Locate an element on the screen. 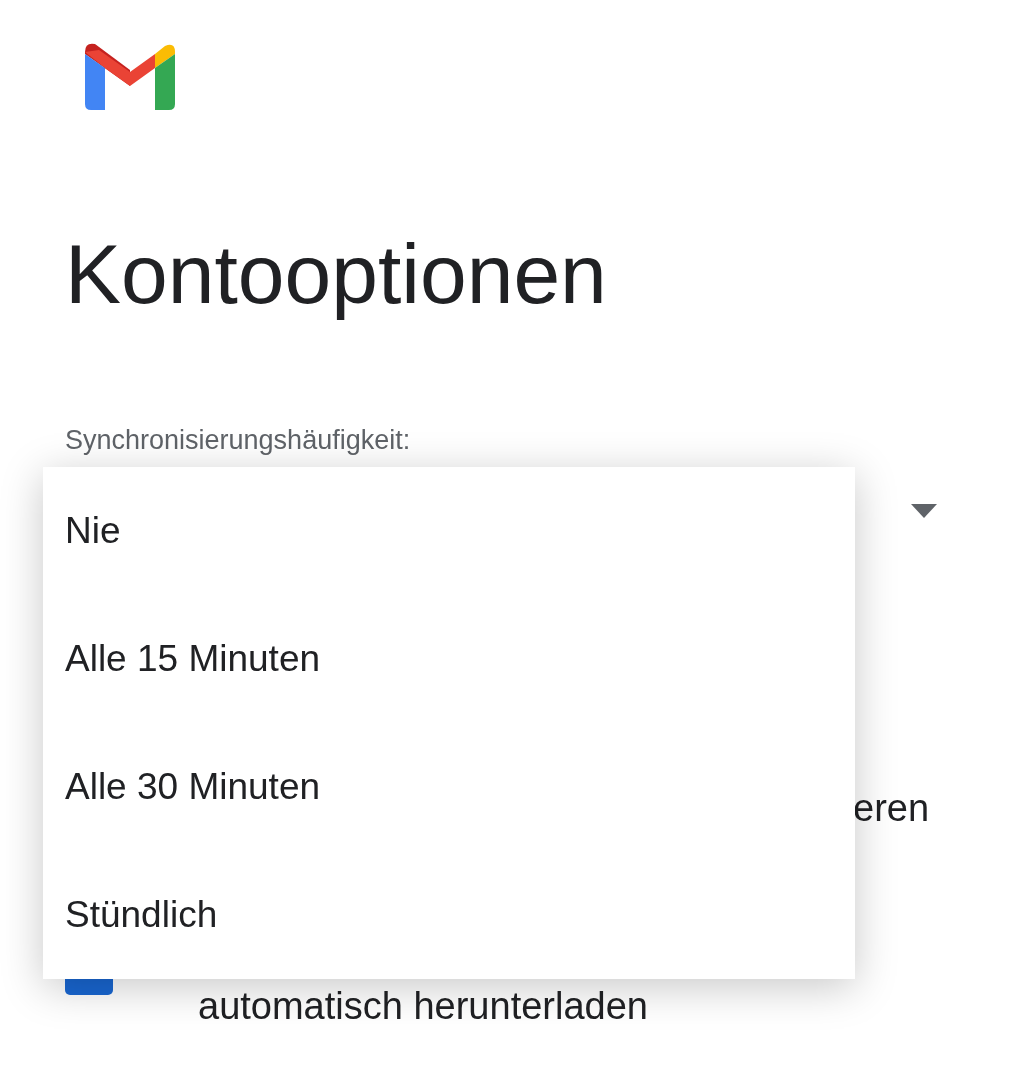  menu-option: Alle 30 Minuten is located at coordinates (449, 787).